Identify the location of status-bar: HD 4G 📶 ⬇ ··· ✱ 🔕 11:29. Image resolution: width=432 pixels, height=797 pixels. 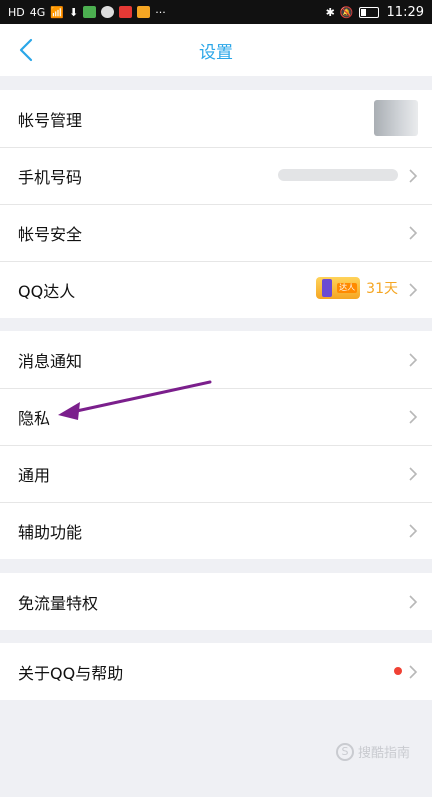
(216, 12).